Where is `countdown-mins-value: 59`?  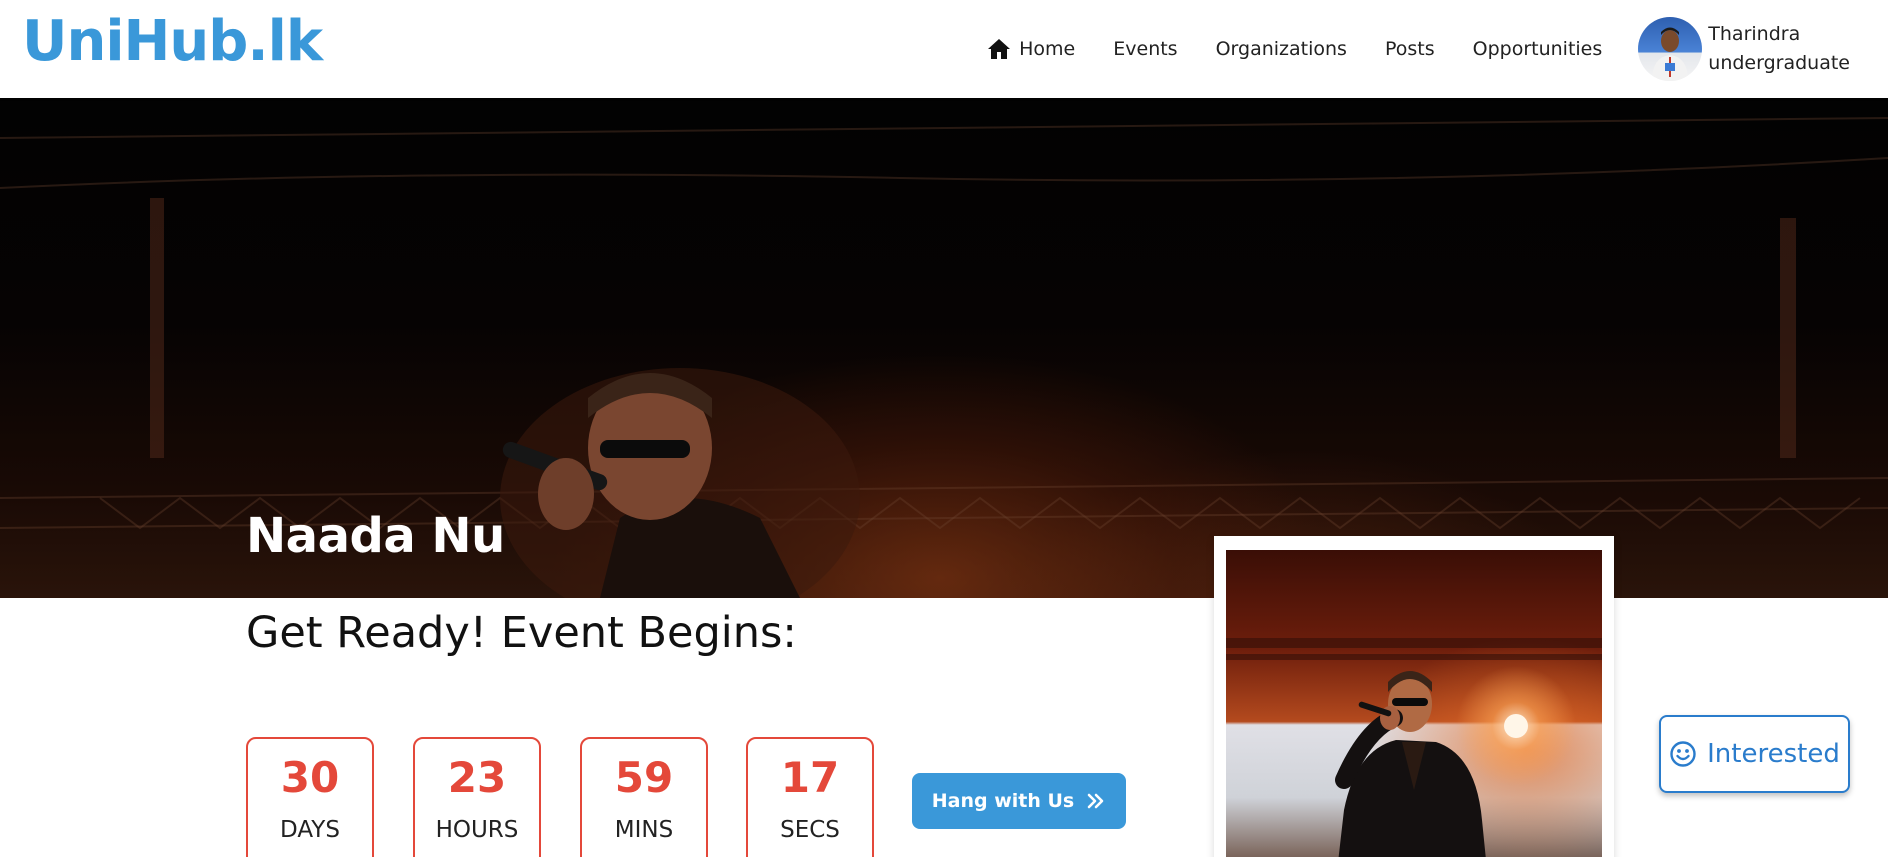
countdown-mins-value: 59 is located at coordinates (644, 777).